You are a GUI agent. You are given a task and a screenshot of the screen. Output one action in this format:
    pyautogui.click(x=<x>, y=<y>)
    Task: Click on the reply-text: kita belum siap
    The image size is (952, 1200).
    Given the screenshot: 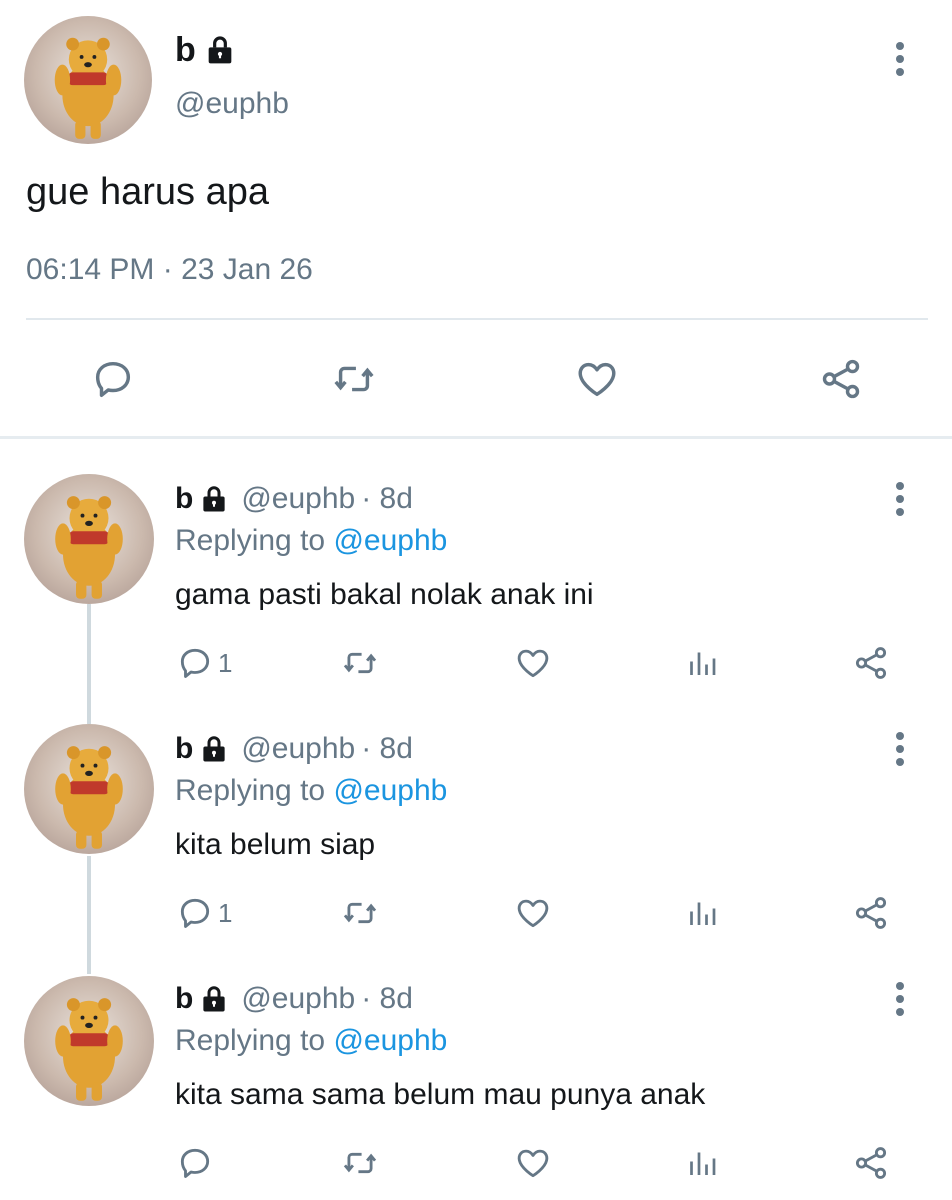 What is the action you would take?
    pyautogui.click(x=275, y=844)
    